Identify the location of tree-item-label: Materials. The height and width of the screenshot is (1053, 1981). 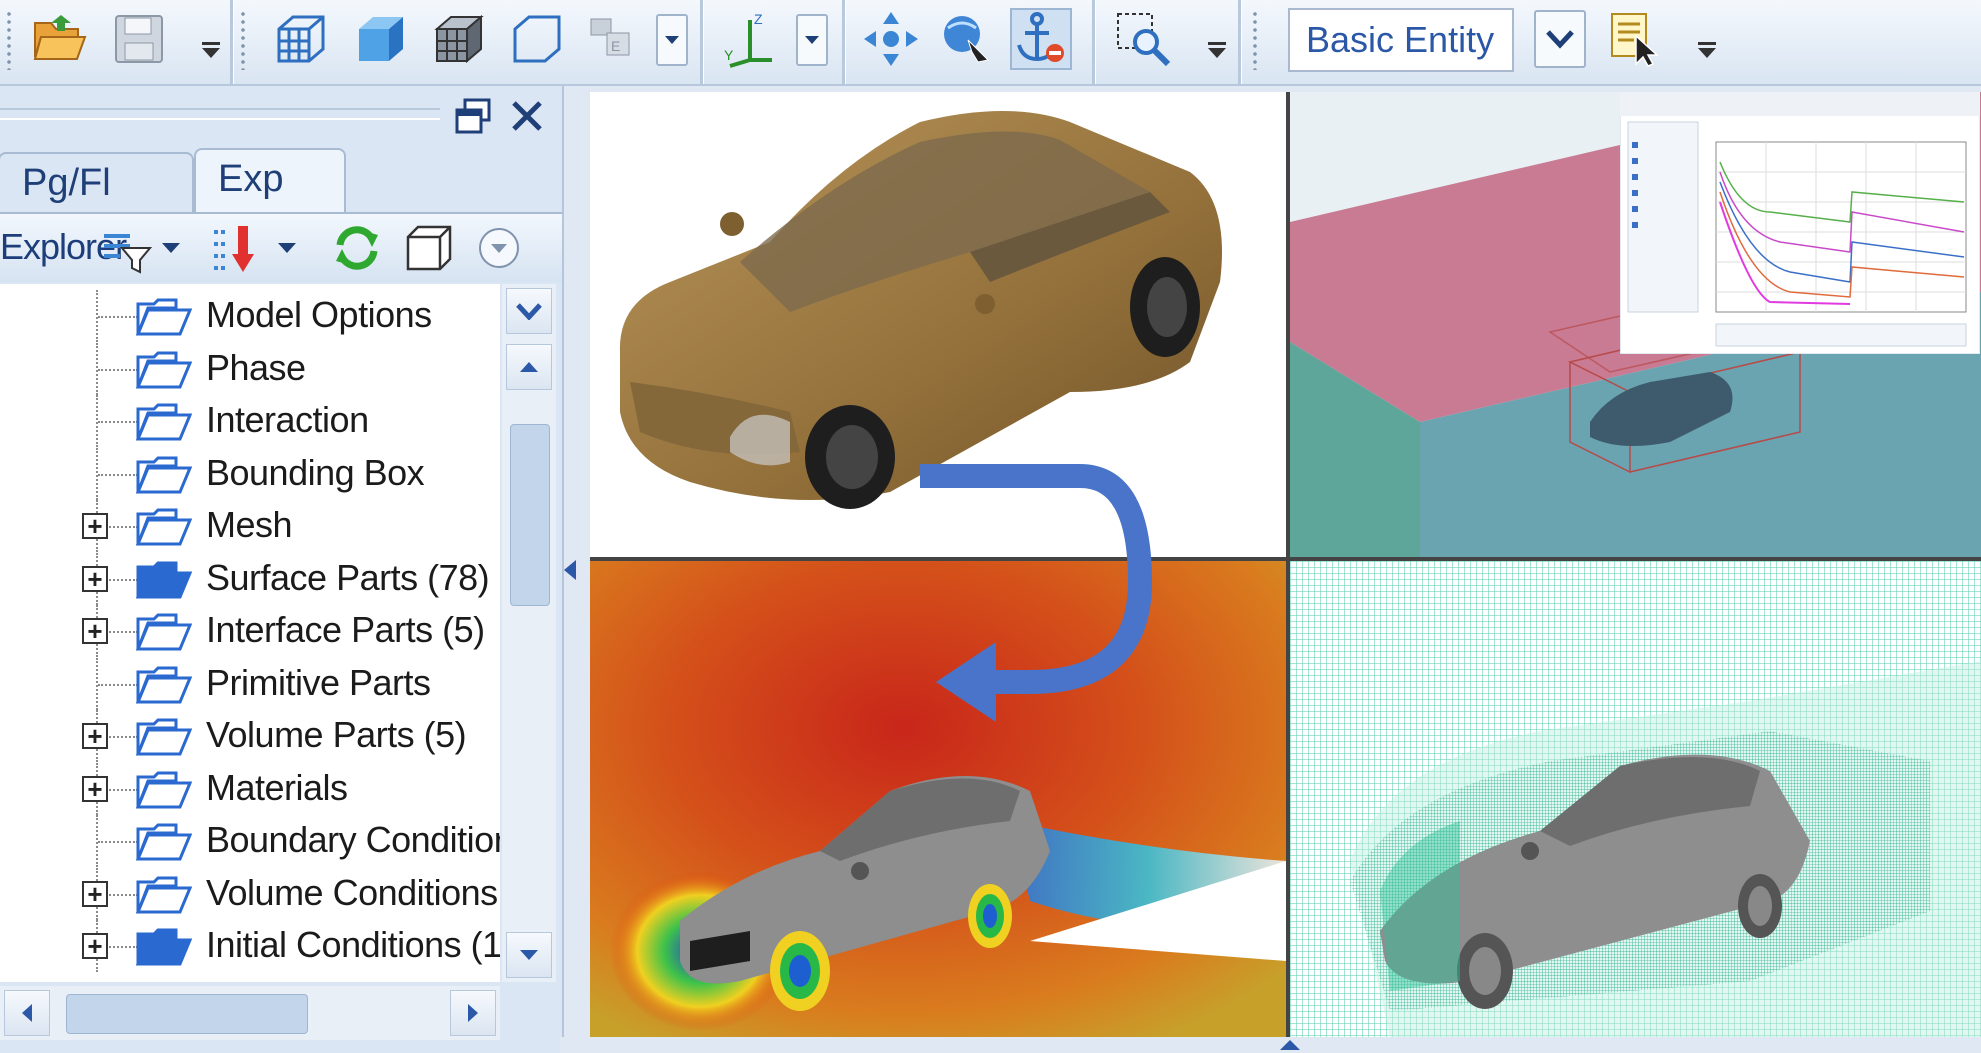
(277, 787).